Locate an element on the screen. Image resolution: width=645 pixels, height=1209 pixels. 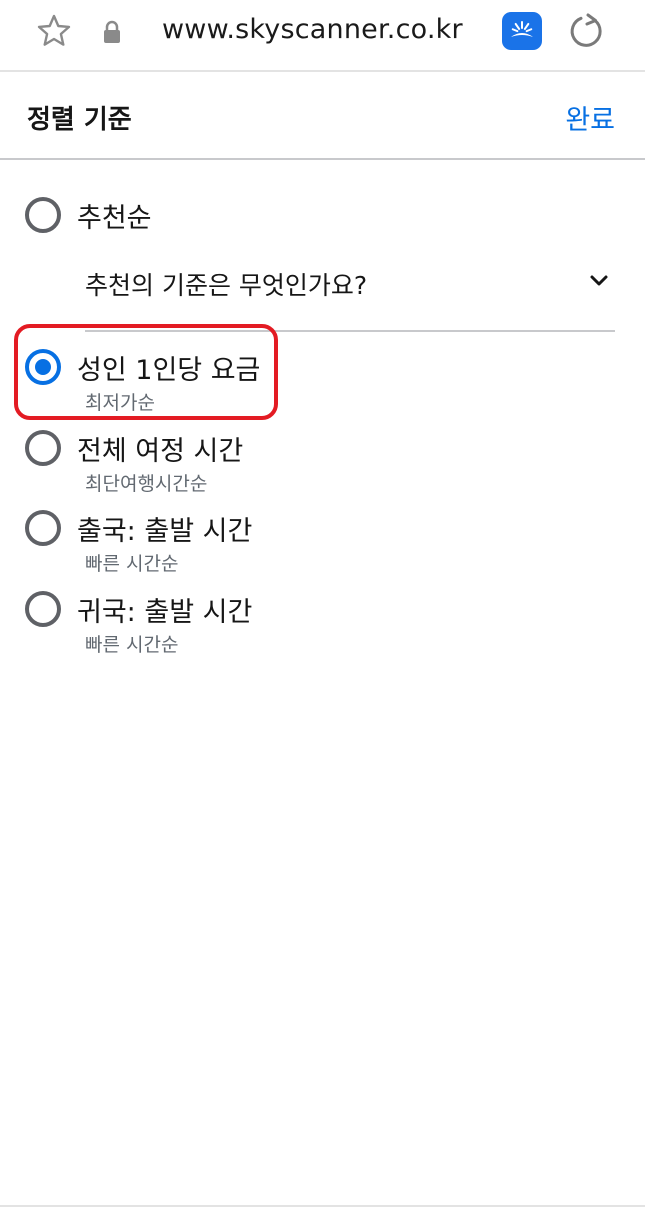
sort-header: 정렬 기준 완료 is located at coordinates (322, 117).